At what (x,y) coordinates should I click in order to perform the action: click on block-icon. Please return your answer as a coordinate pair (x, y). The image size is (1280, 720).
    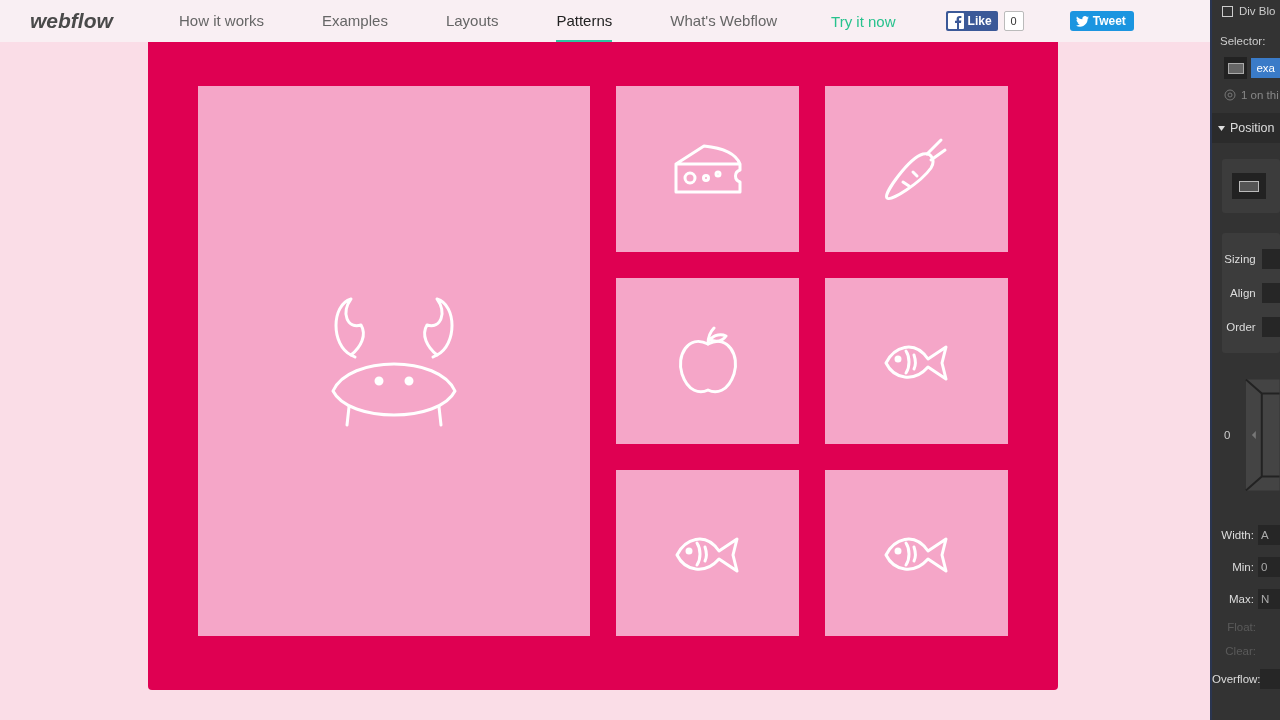
    Looking at the image, I should click on (1249, 186).